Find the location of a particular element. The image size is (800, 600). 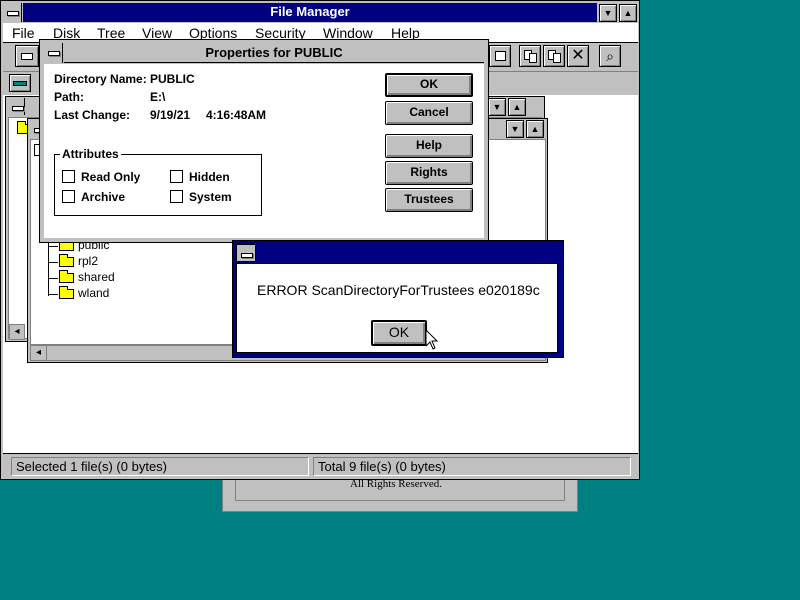

file-list-minimize-icon: ▼ is located at coordinates (515, 129).